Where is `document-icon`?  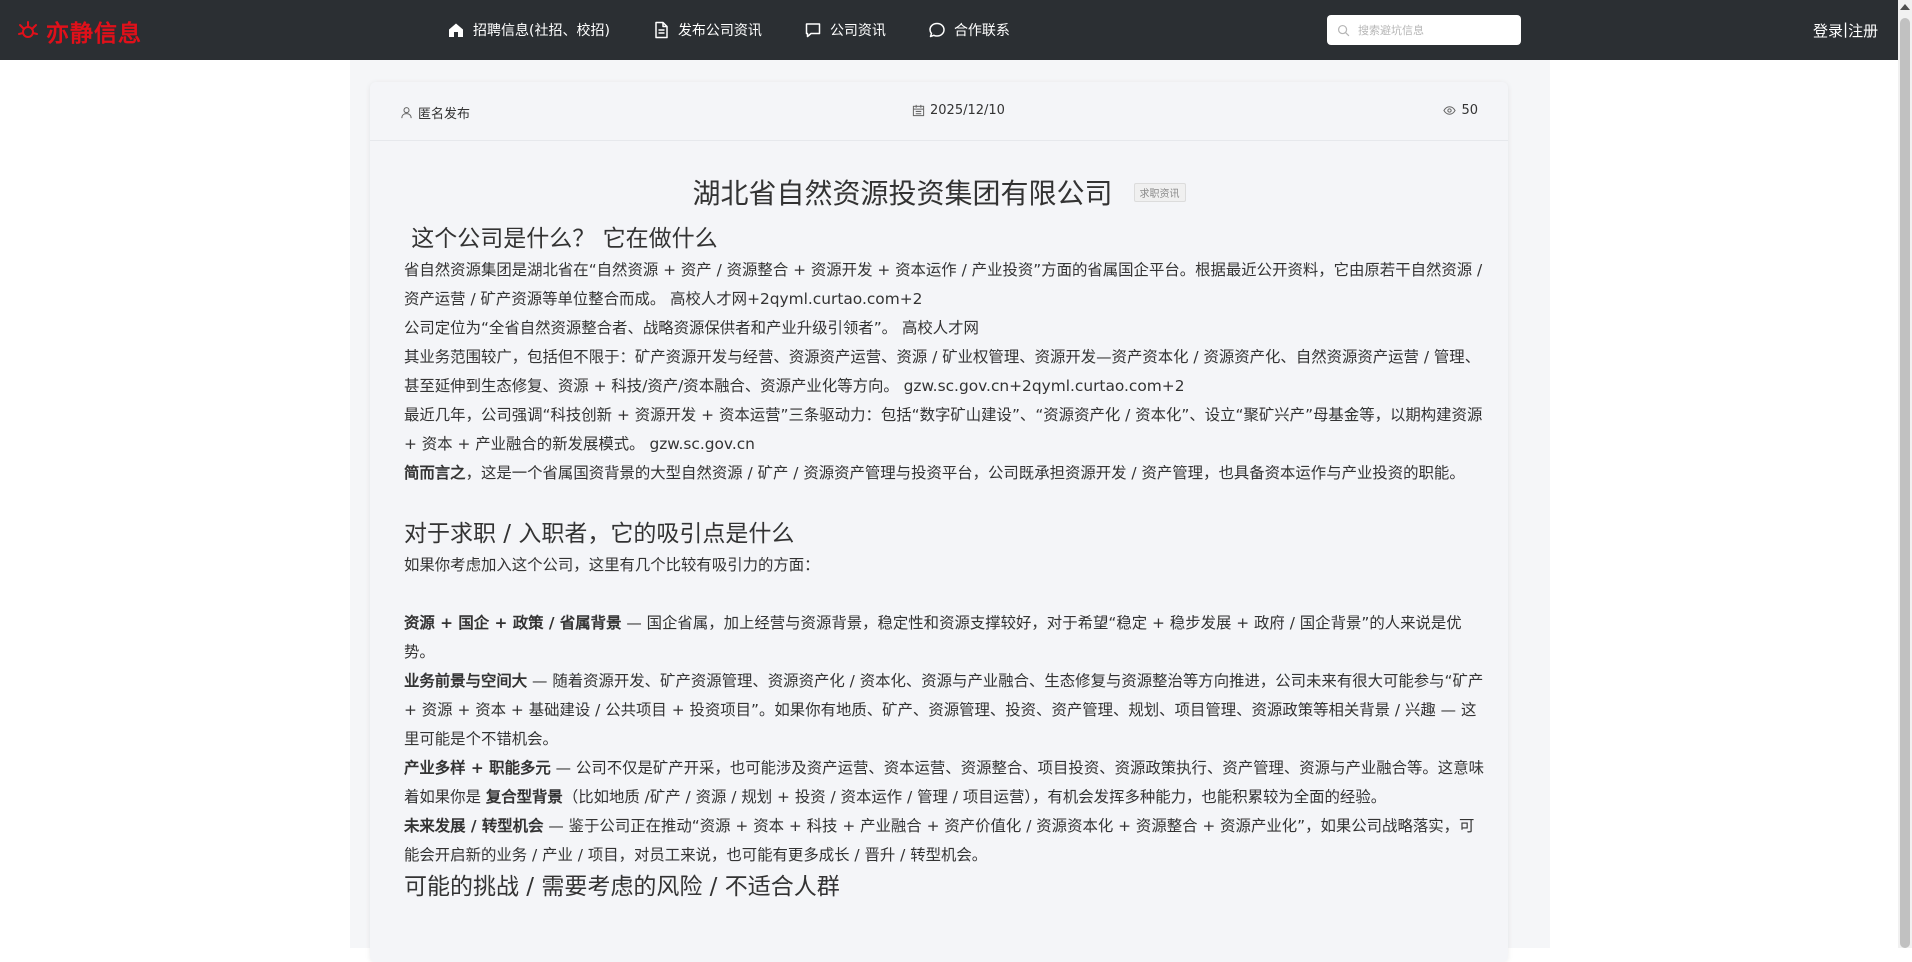
document-icon is located at coordinates (661, 30).